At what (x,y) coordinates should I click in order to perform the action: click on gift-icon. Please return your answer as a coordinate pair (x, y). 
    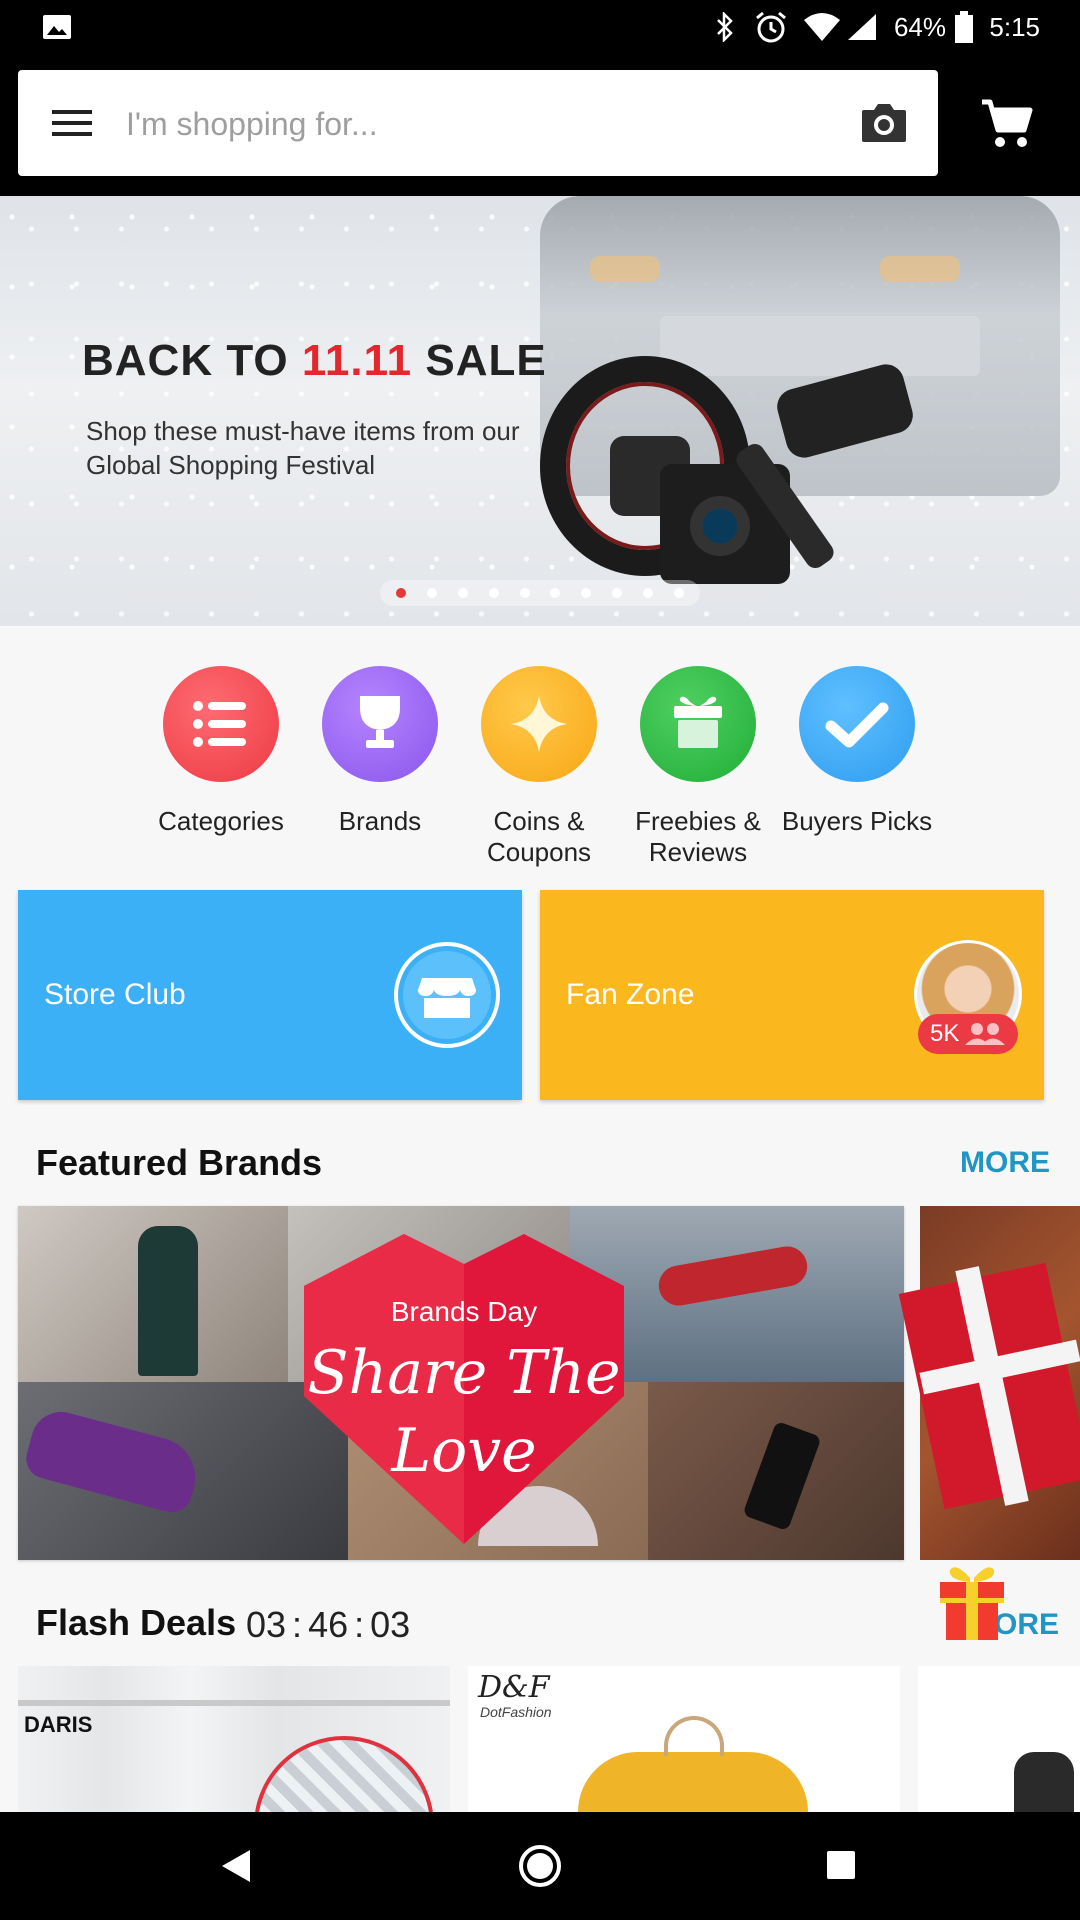
    Looking at the image, I should click on (698, 724).